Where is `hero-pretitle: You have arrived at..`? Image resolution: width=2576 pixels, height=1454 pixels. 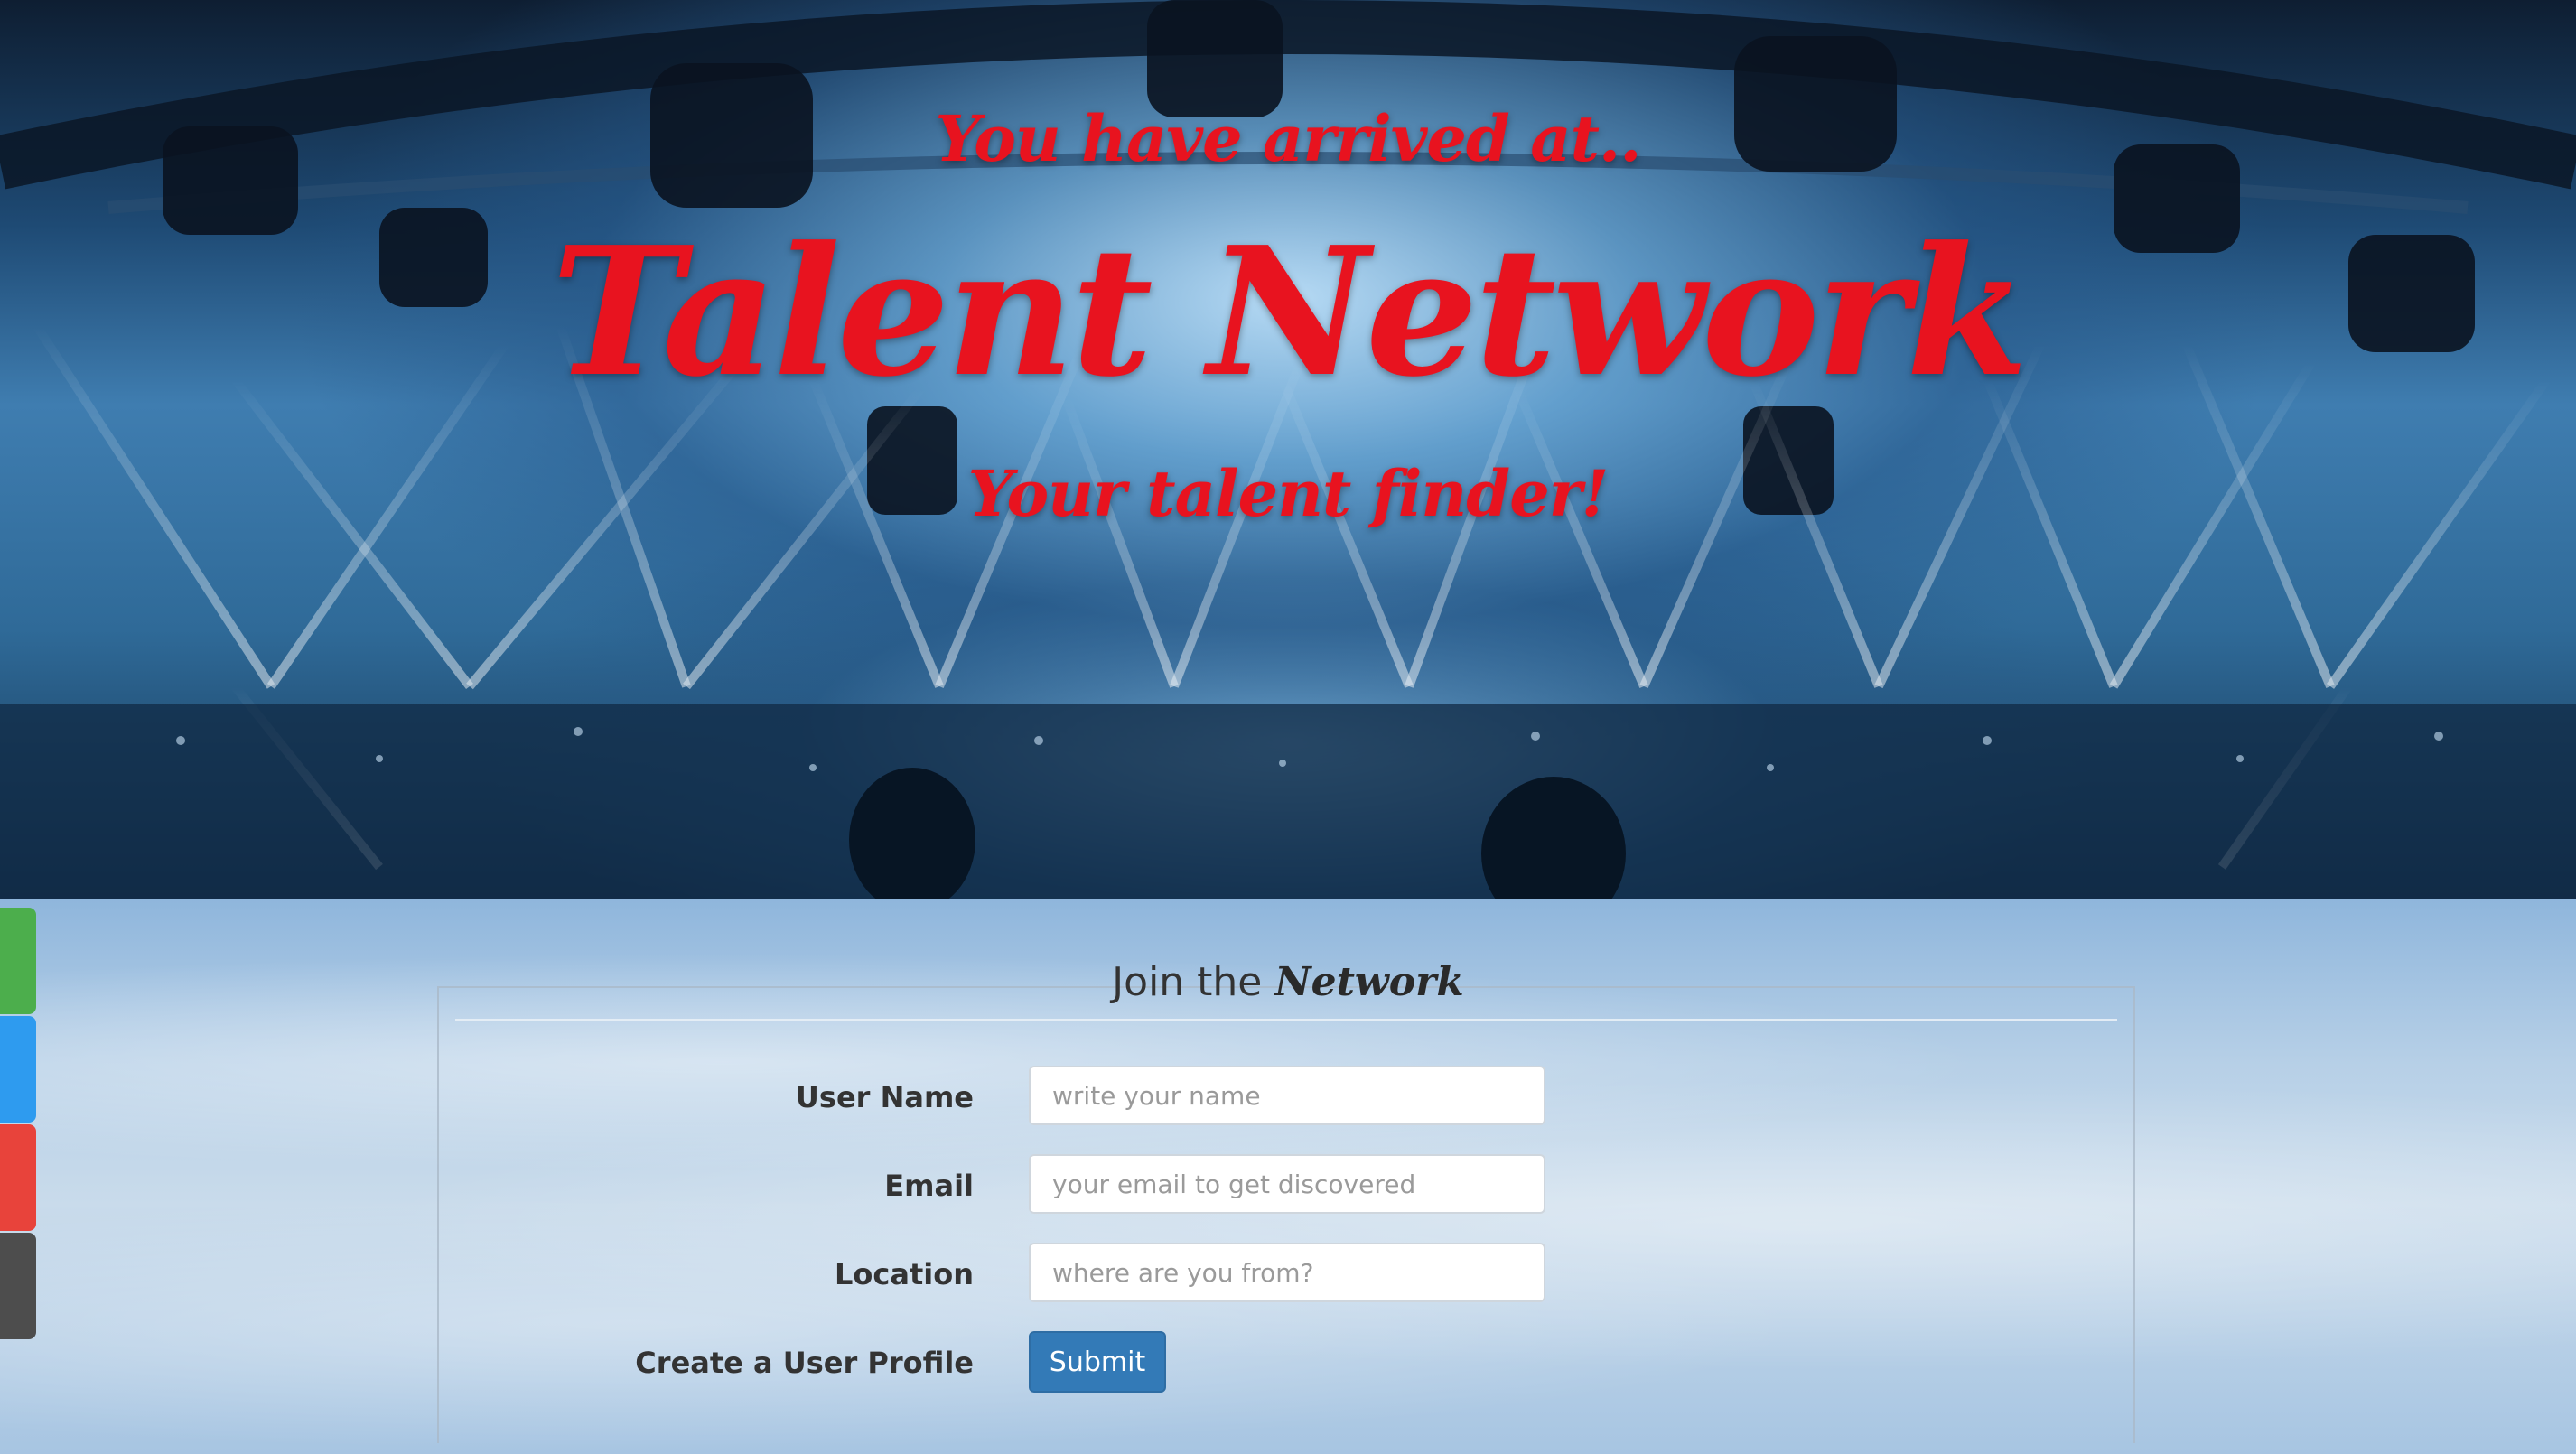 hero-pretitle: You have arrived at.. is located at coordinates (1288, 138).